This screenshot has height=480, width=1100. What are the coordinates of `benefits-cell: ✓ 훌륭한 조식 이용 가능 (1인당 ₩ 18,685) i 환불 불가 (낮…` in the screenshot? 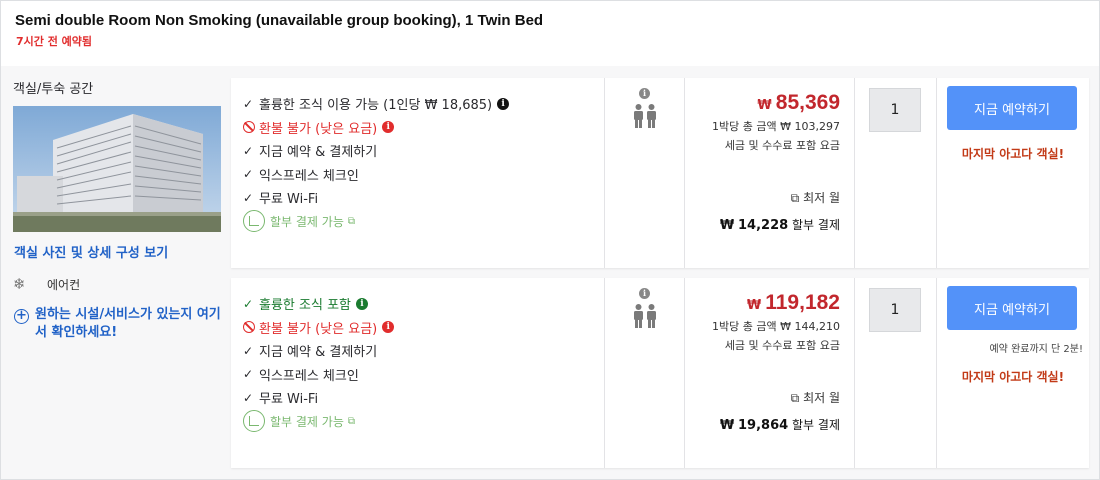 It's located at (418, 173).